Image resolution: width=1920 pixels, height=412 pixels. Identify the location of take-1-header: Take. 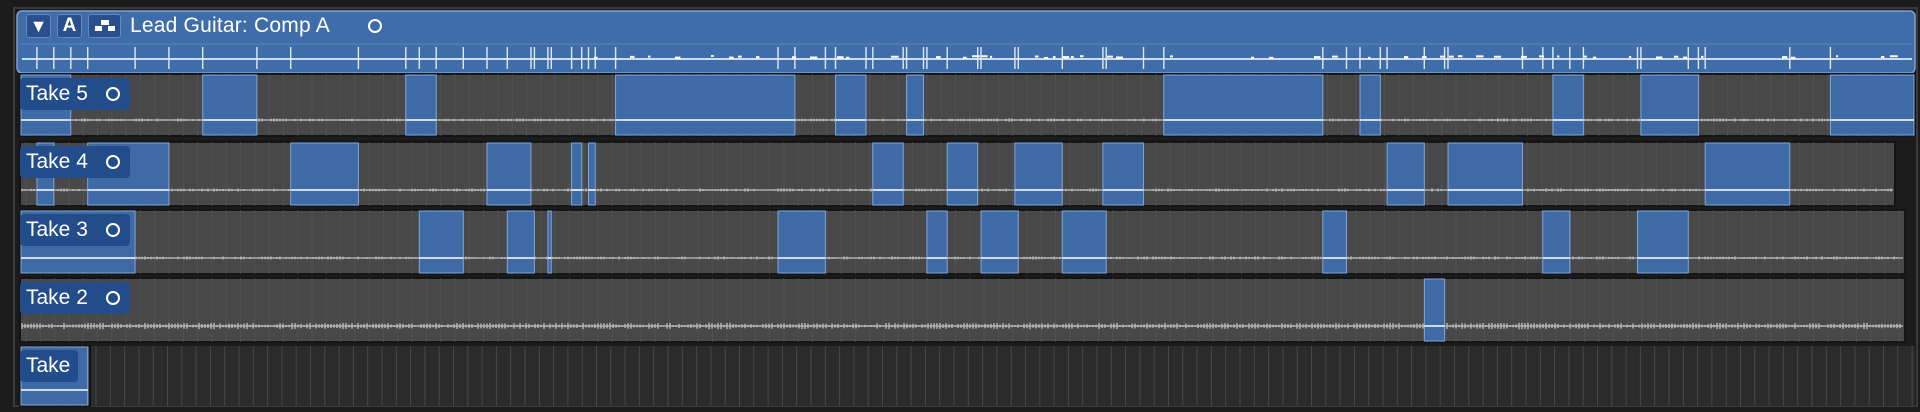
(49, 366).